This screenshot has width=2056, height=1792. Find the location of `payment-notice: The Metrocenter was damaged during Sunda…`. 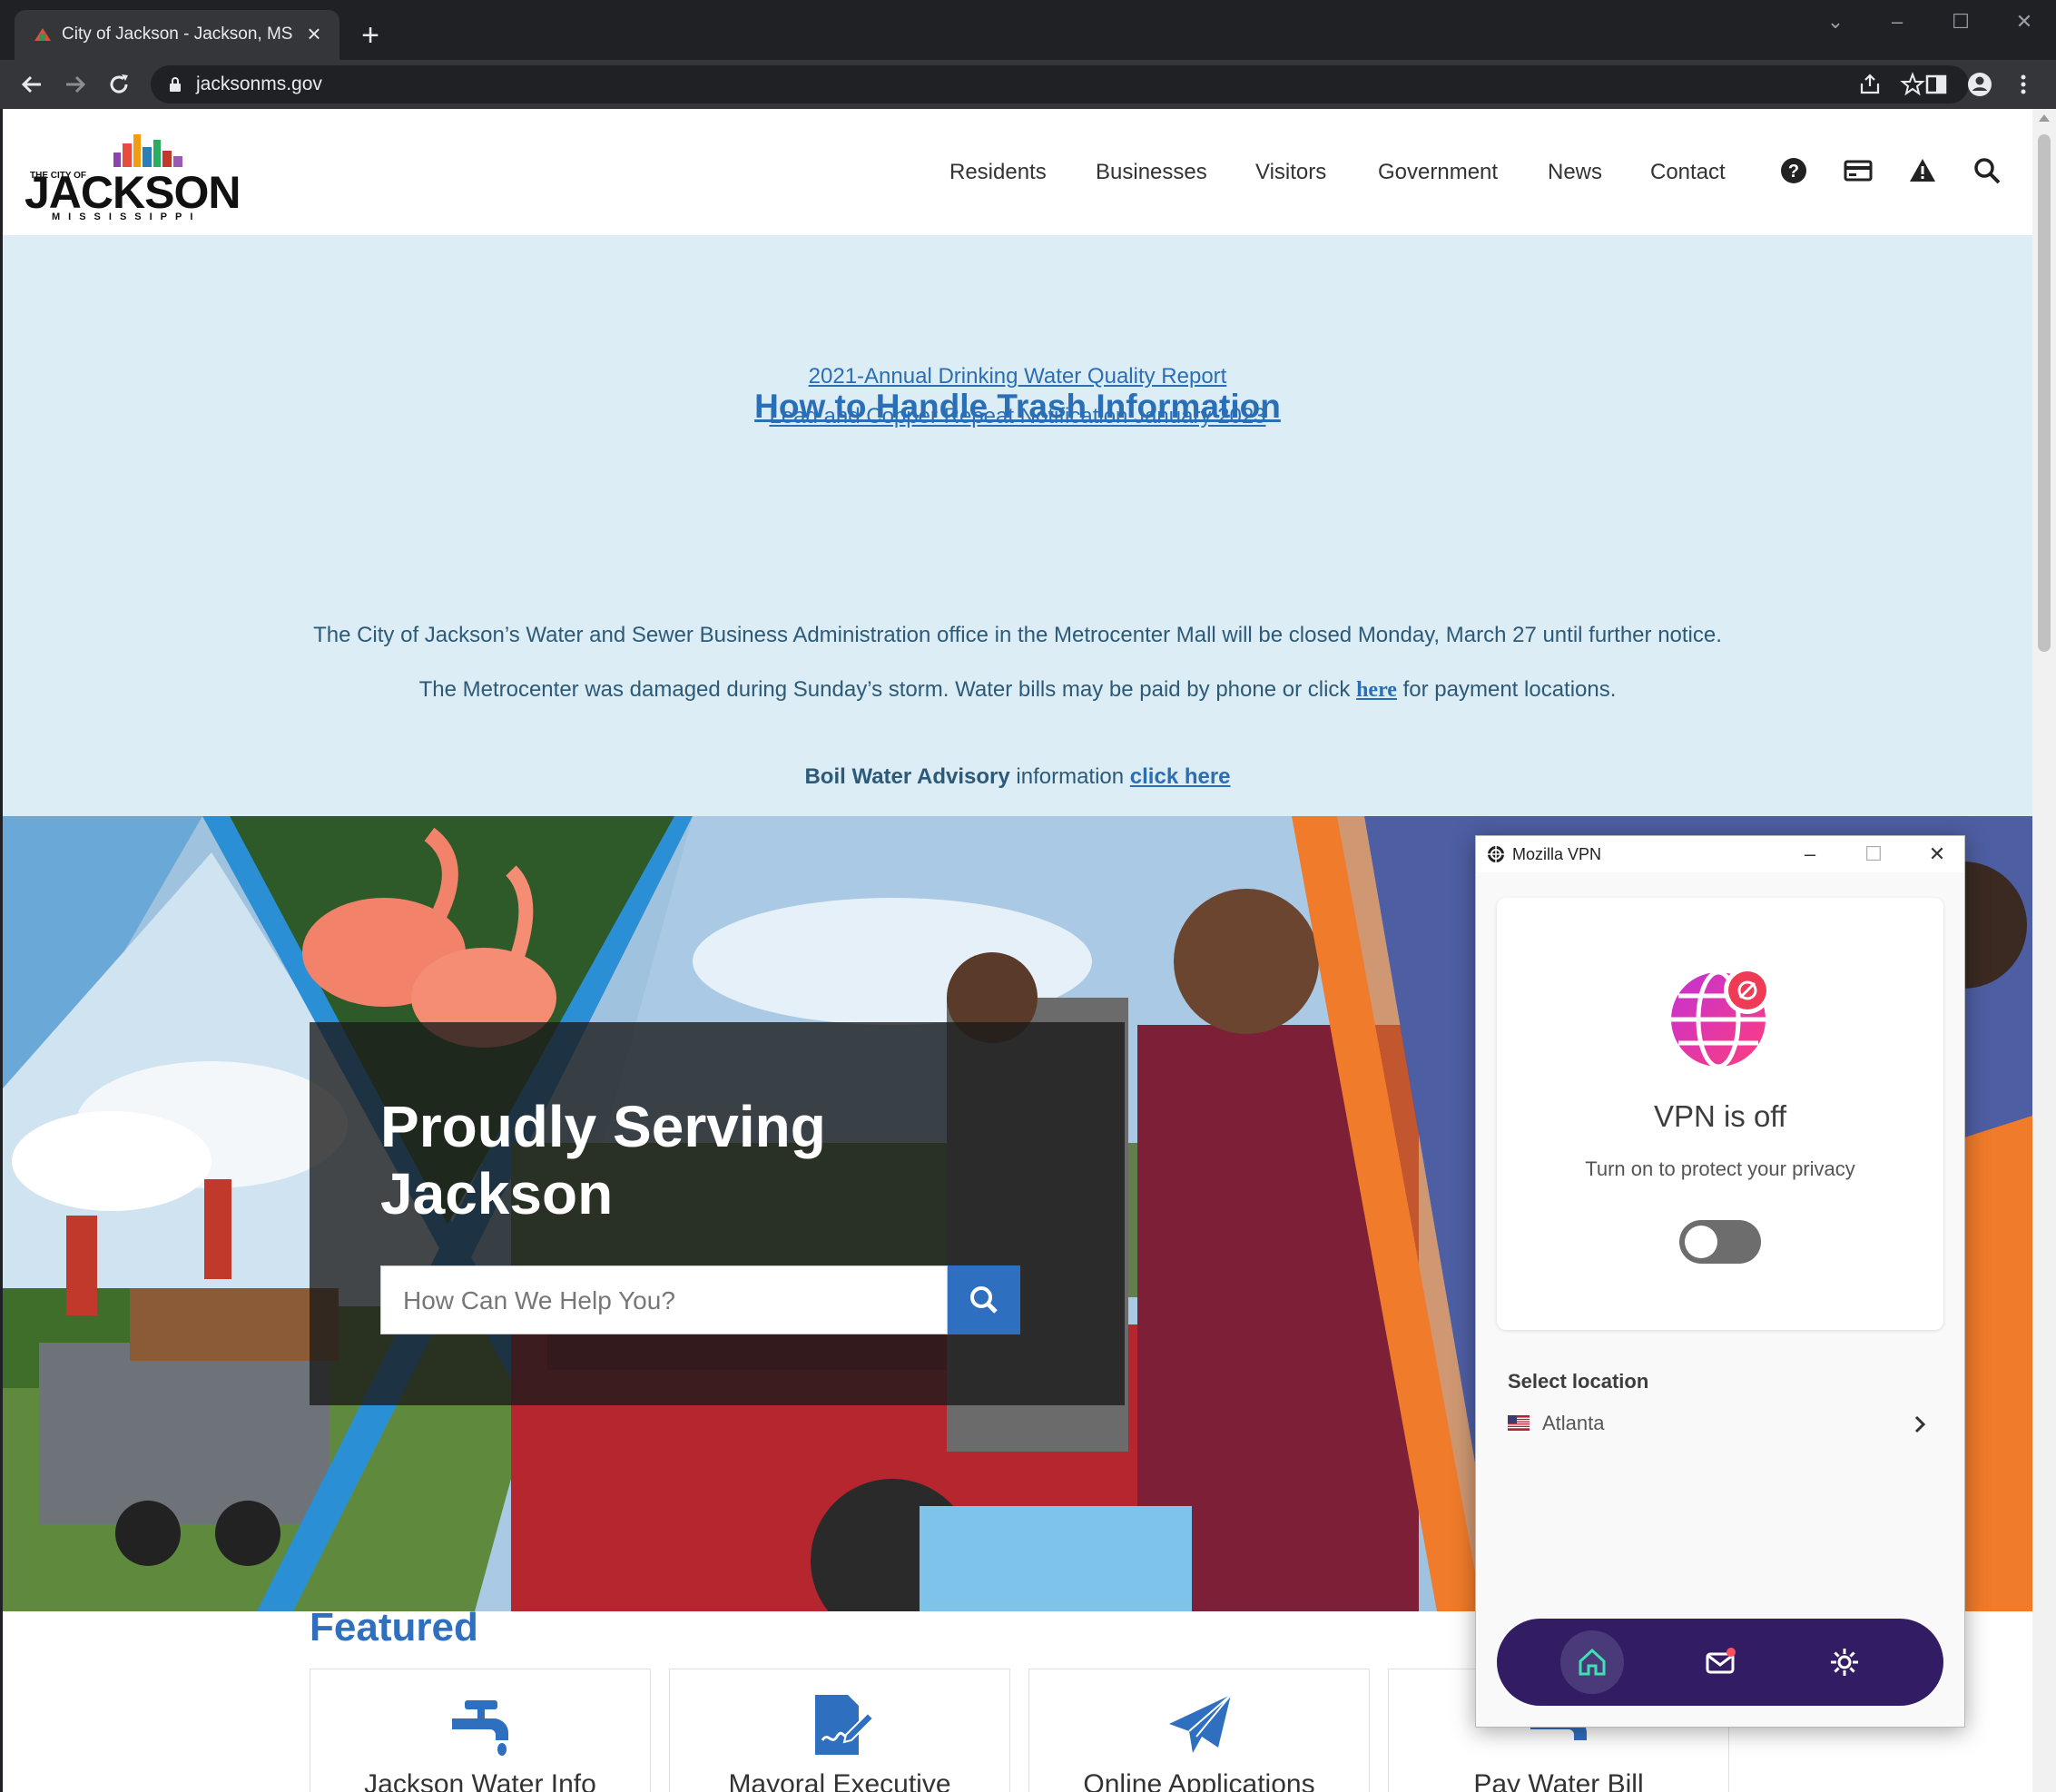

payment-notice: The Metrocenter was damaged during Sunda… is located at coordinates (1017, 690).